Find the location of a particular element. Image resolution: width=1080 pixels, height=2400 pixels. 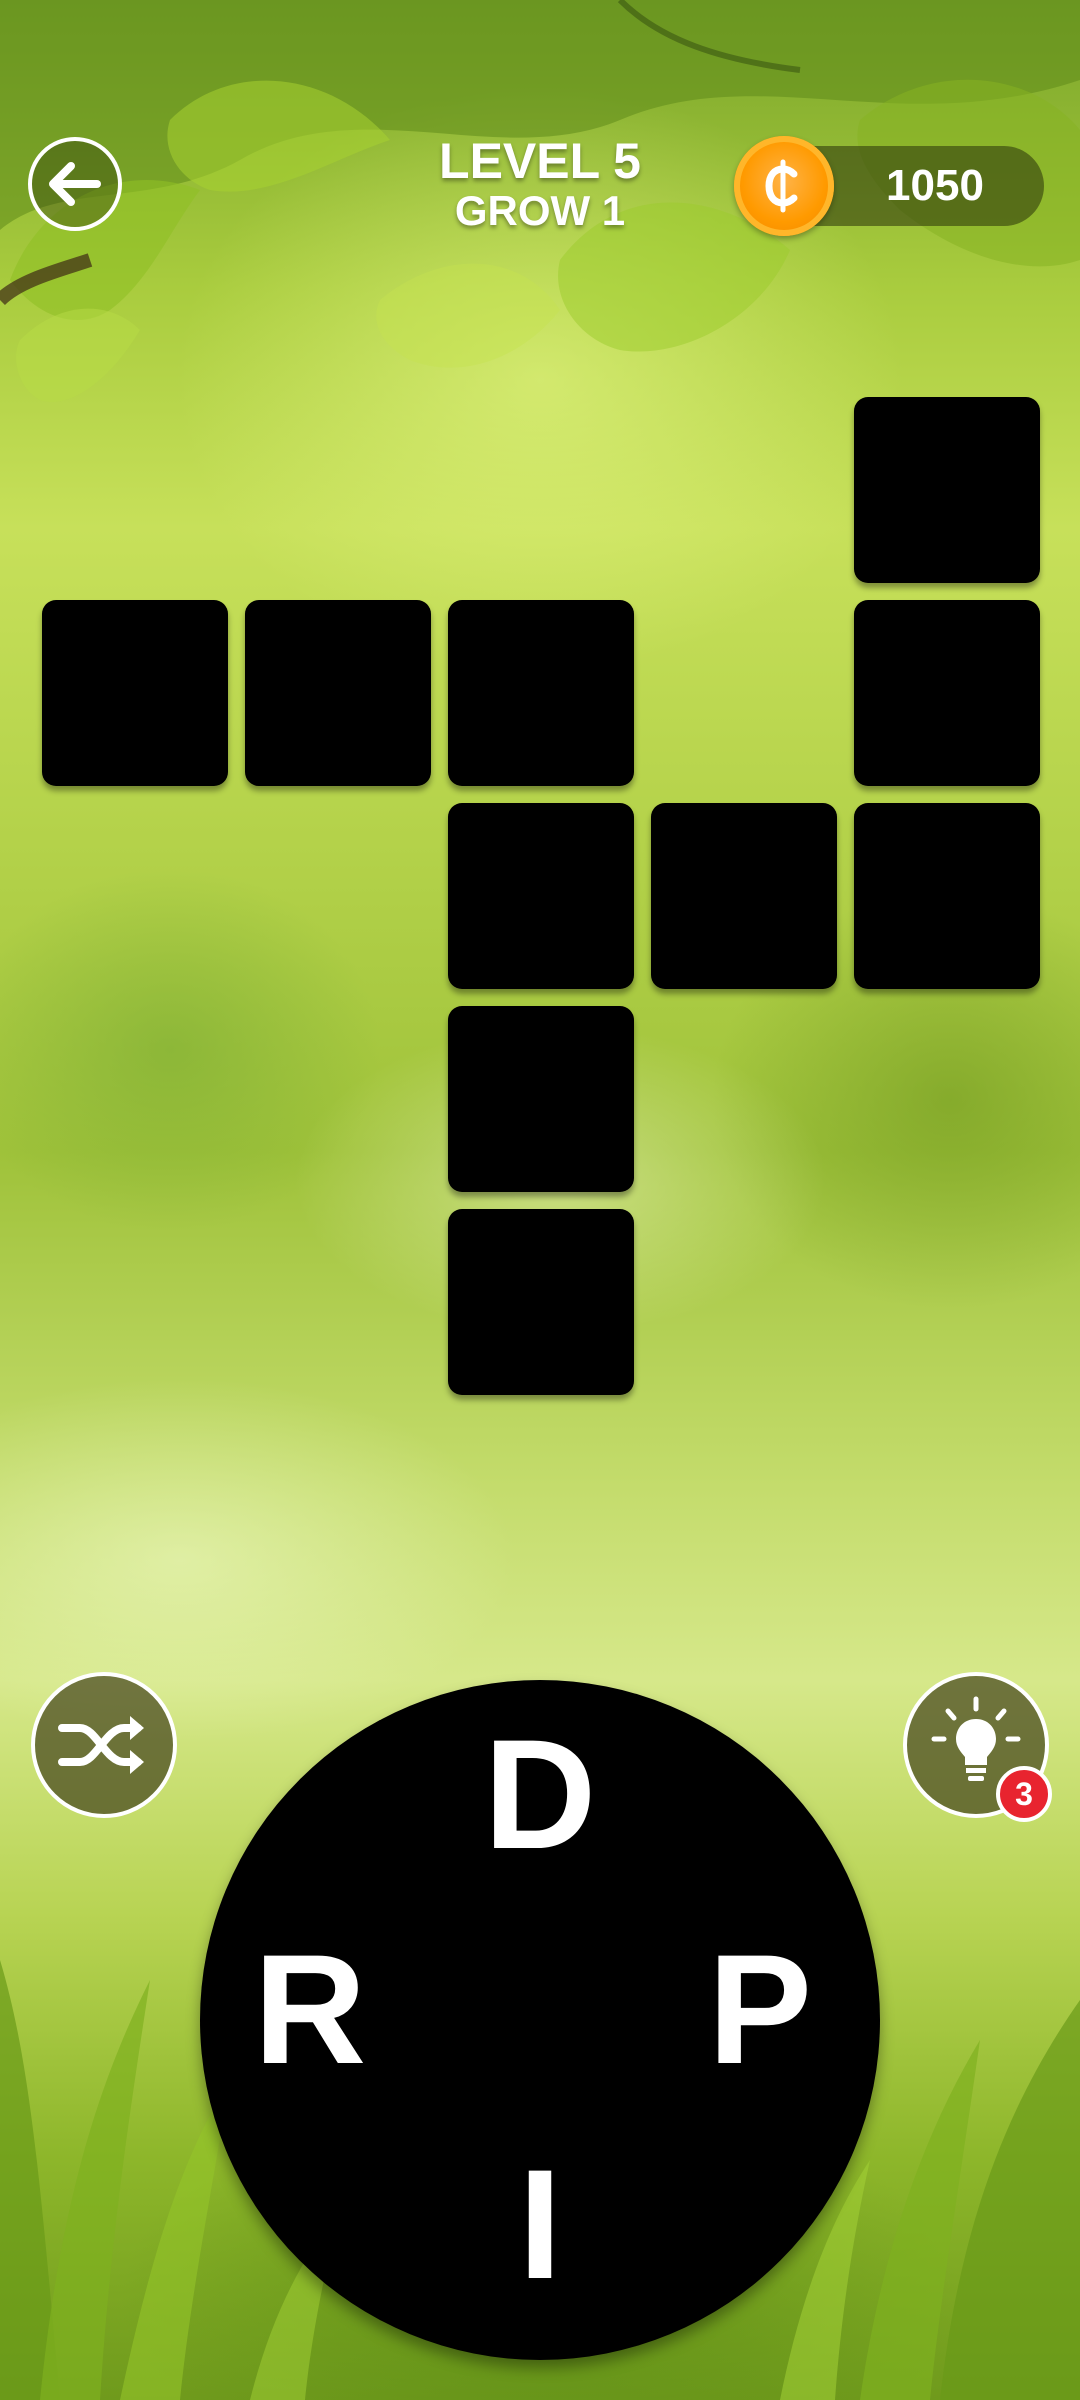

shuffle-icon is located at coordinates (101, 1745).